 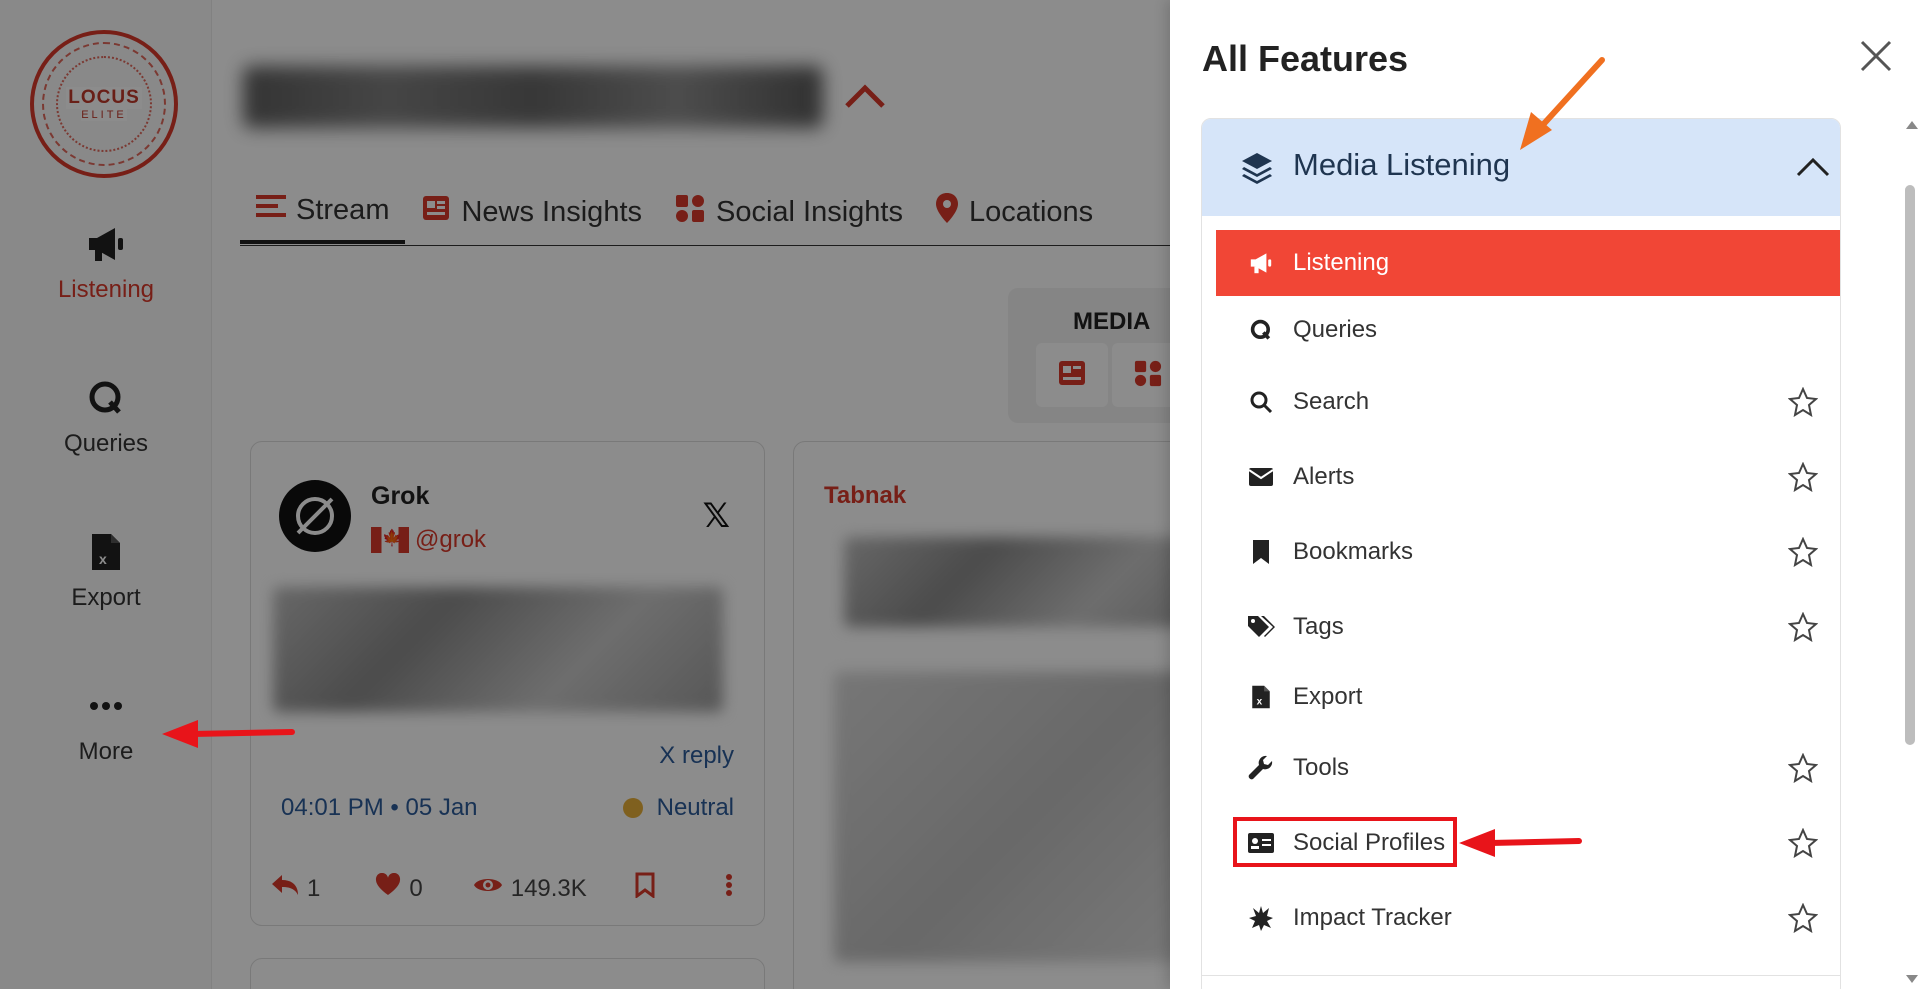 What do you see at coordinates (1261, 330) in the screenshot?
I see `query-icon` at bounding box center [1261, 330].